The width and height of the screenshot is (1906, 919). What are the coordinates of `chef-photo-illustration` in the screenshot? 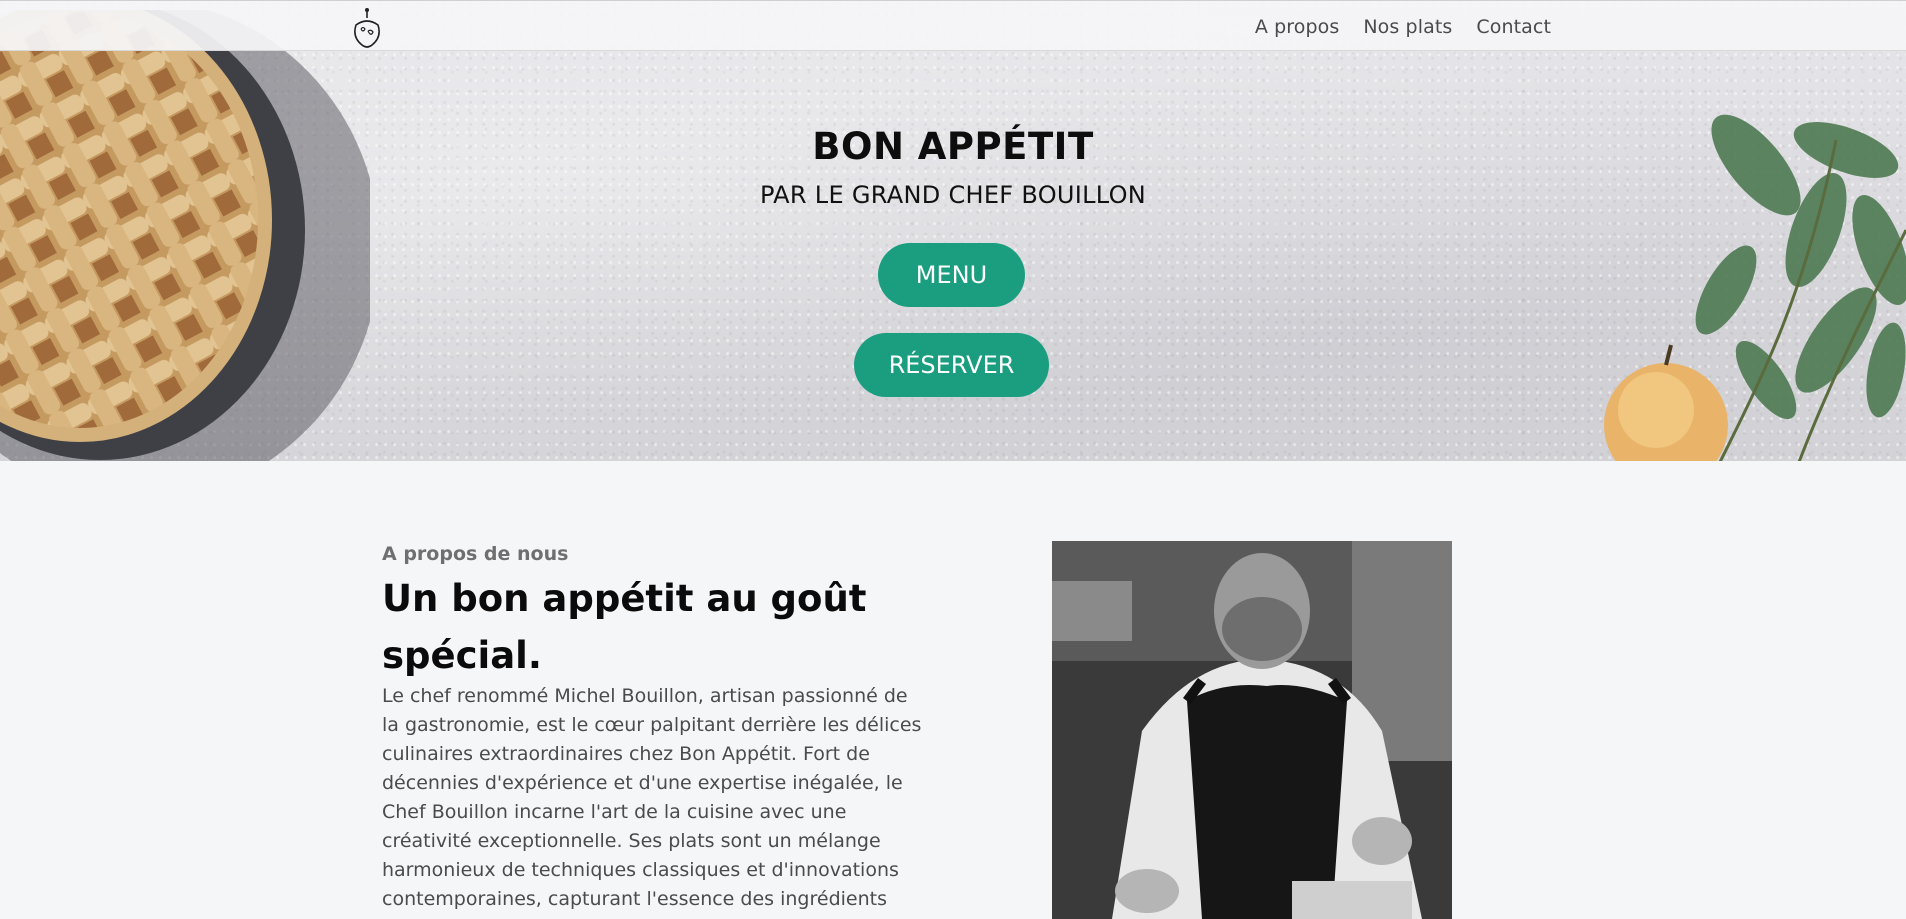 It's located at (1252, 730).